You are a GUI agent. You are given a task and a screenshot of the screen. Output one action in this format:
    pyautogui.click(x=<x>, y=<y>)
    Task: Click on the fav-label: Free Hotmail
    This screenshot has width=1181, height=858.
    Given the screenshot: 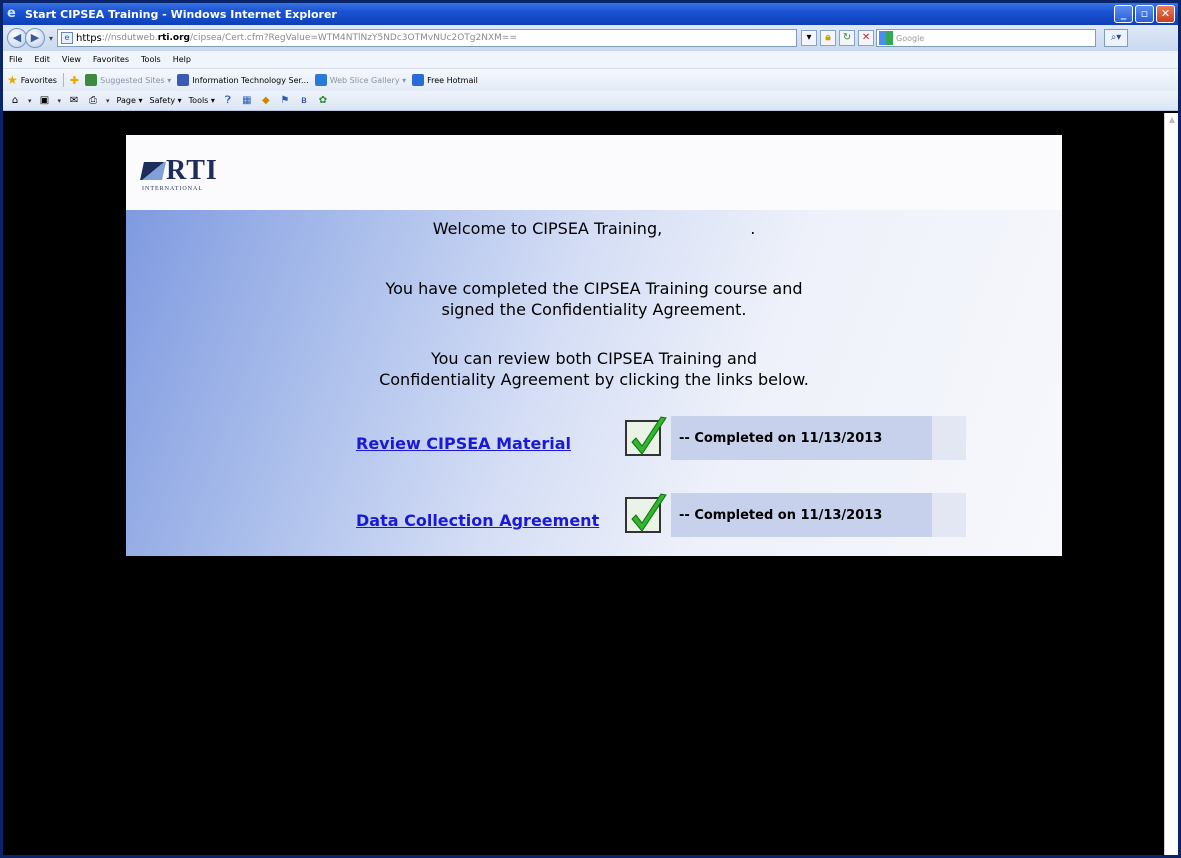 What is the action you would take?
    pyautogui.click(x=452, y=80)
    